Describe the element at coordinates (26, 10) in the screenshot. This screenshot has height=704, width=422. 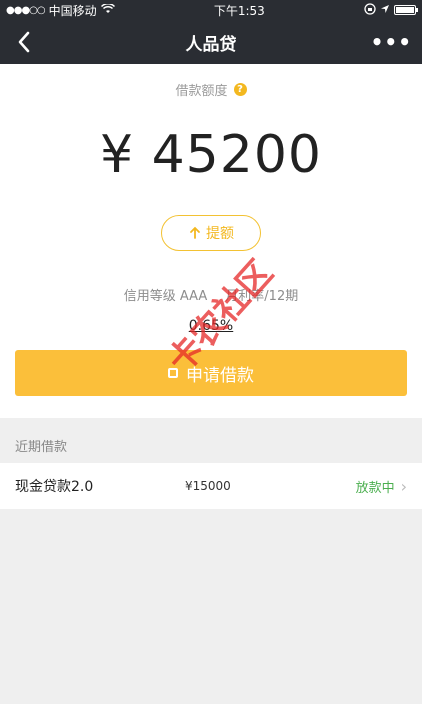
I see `signal-icon: ●●●○○` at that location.